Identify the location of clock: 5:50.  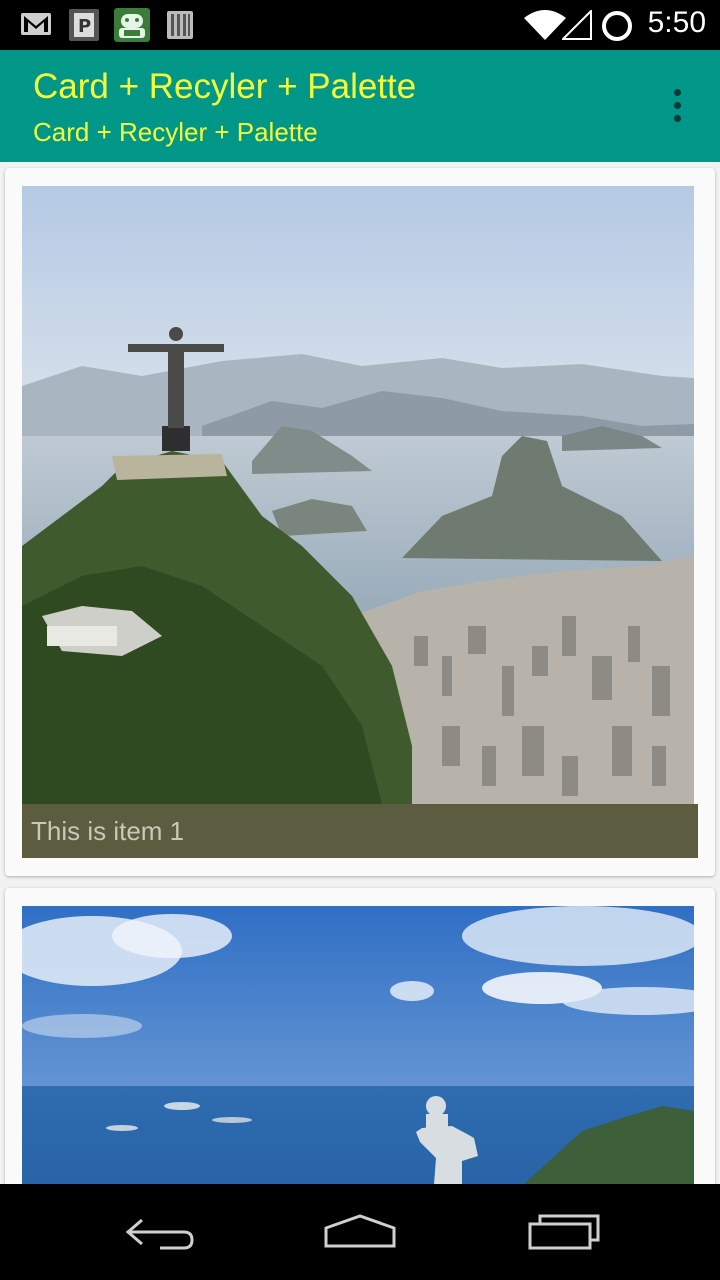
(676, 22).